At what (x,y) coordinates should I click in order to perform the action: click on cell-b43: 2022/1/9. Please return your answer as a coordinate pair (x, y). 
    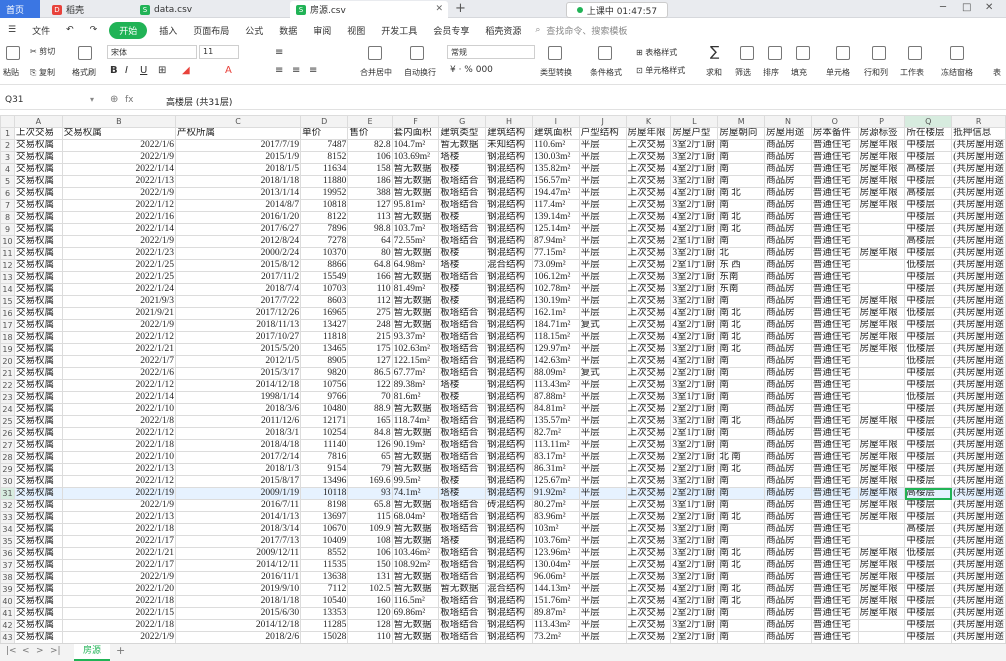
    Looking at the image, I should click on (119, 637).